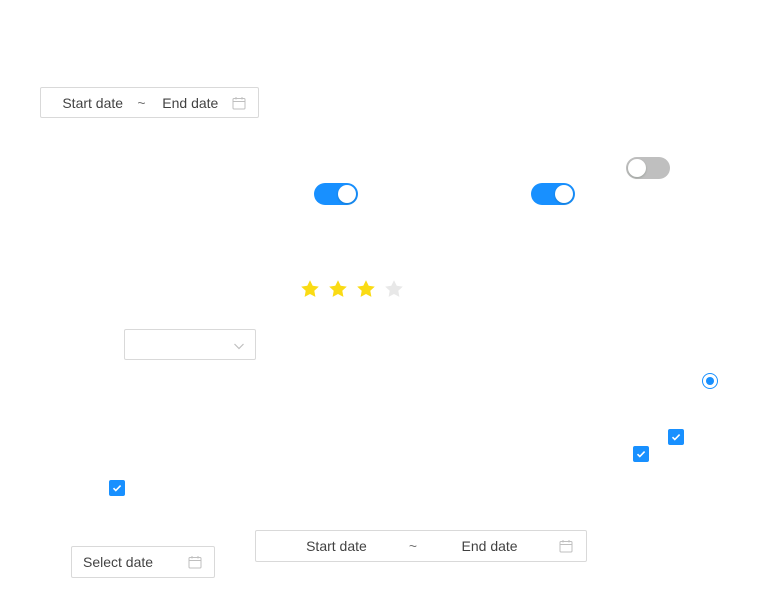 The height and width of the screenshot is (589, 774). Describe the element at coordinates (190, 344) in the screenshot. I see `select-dropdown` at that location.